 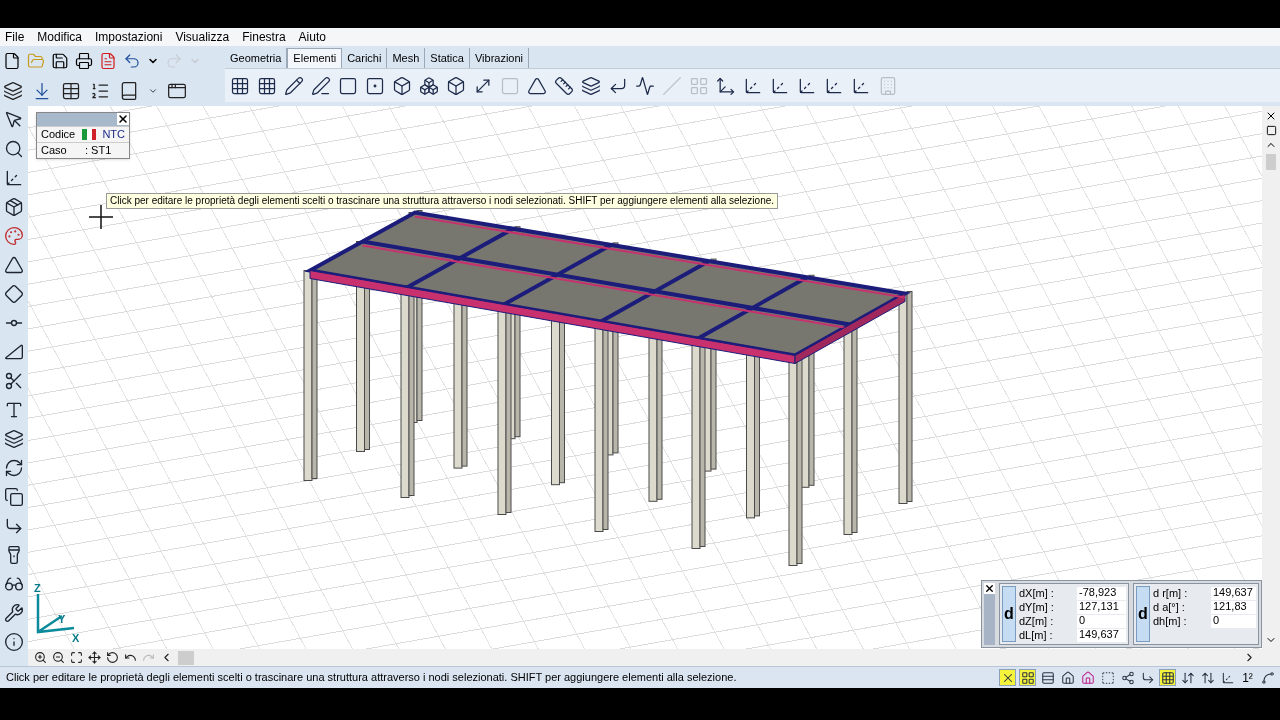 I want to click on measure-label: dh[m] :, so click(x=1170, y=621).